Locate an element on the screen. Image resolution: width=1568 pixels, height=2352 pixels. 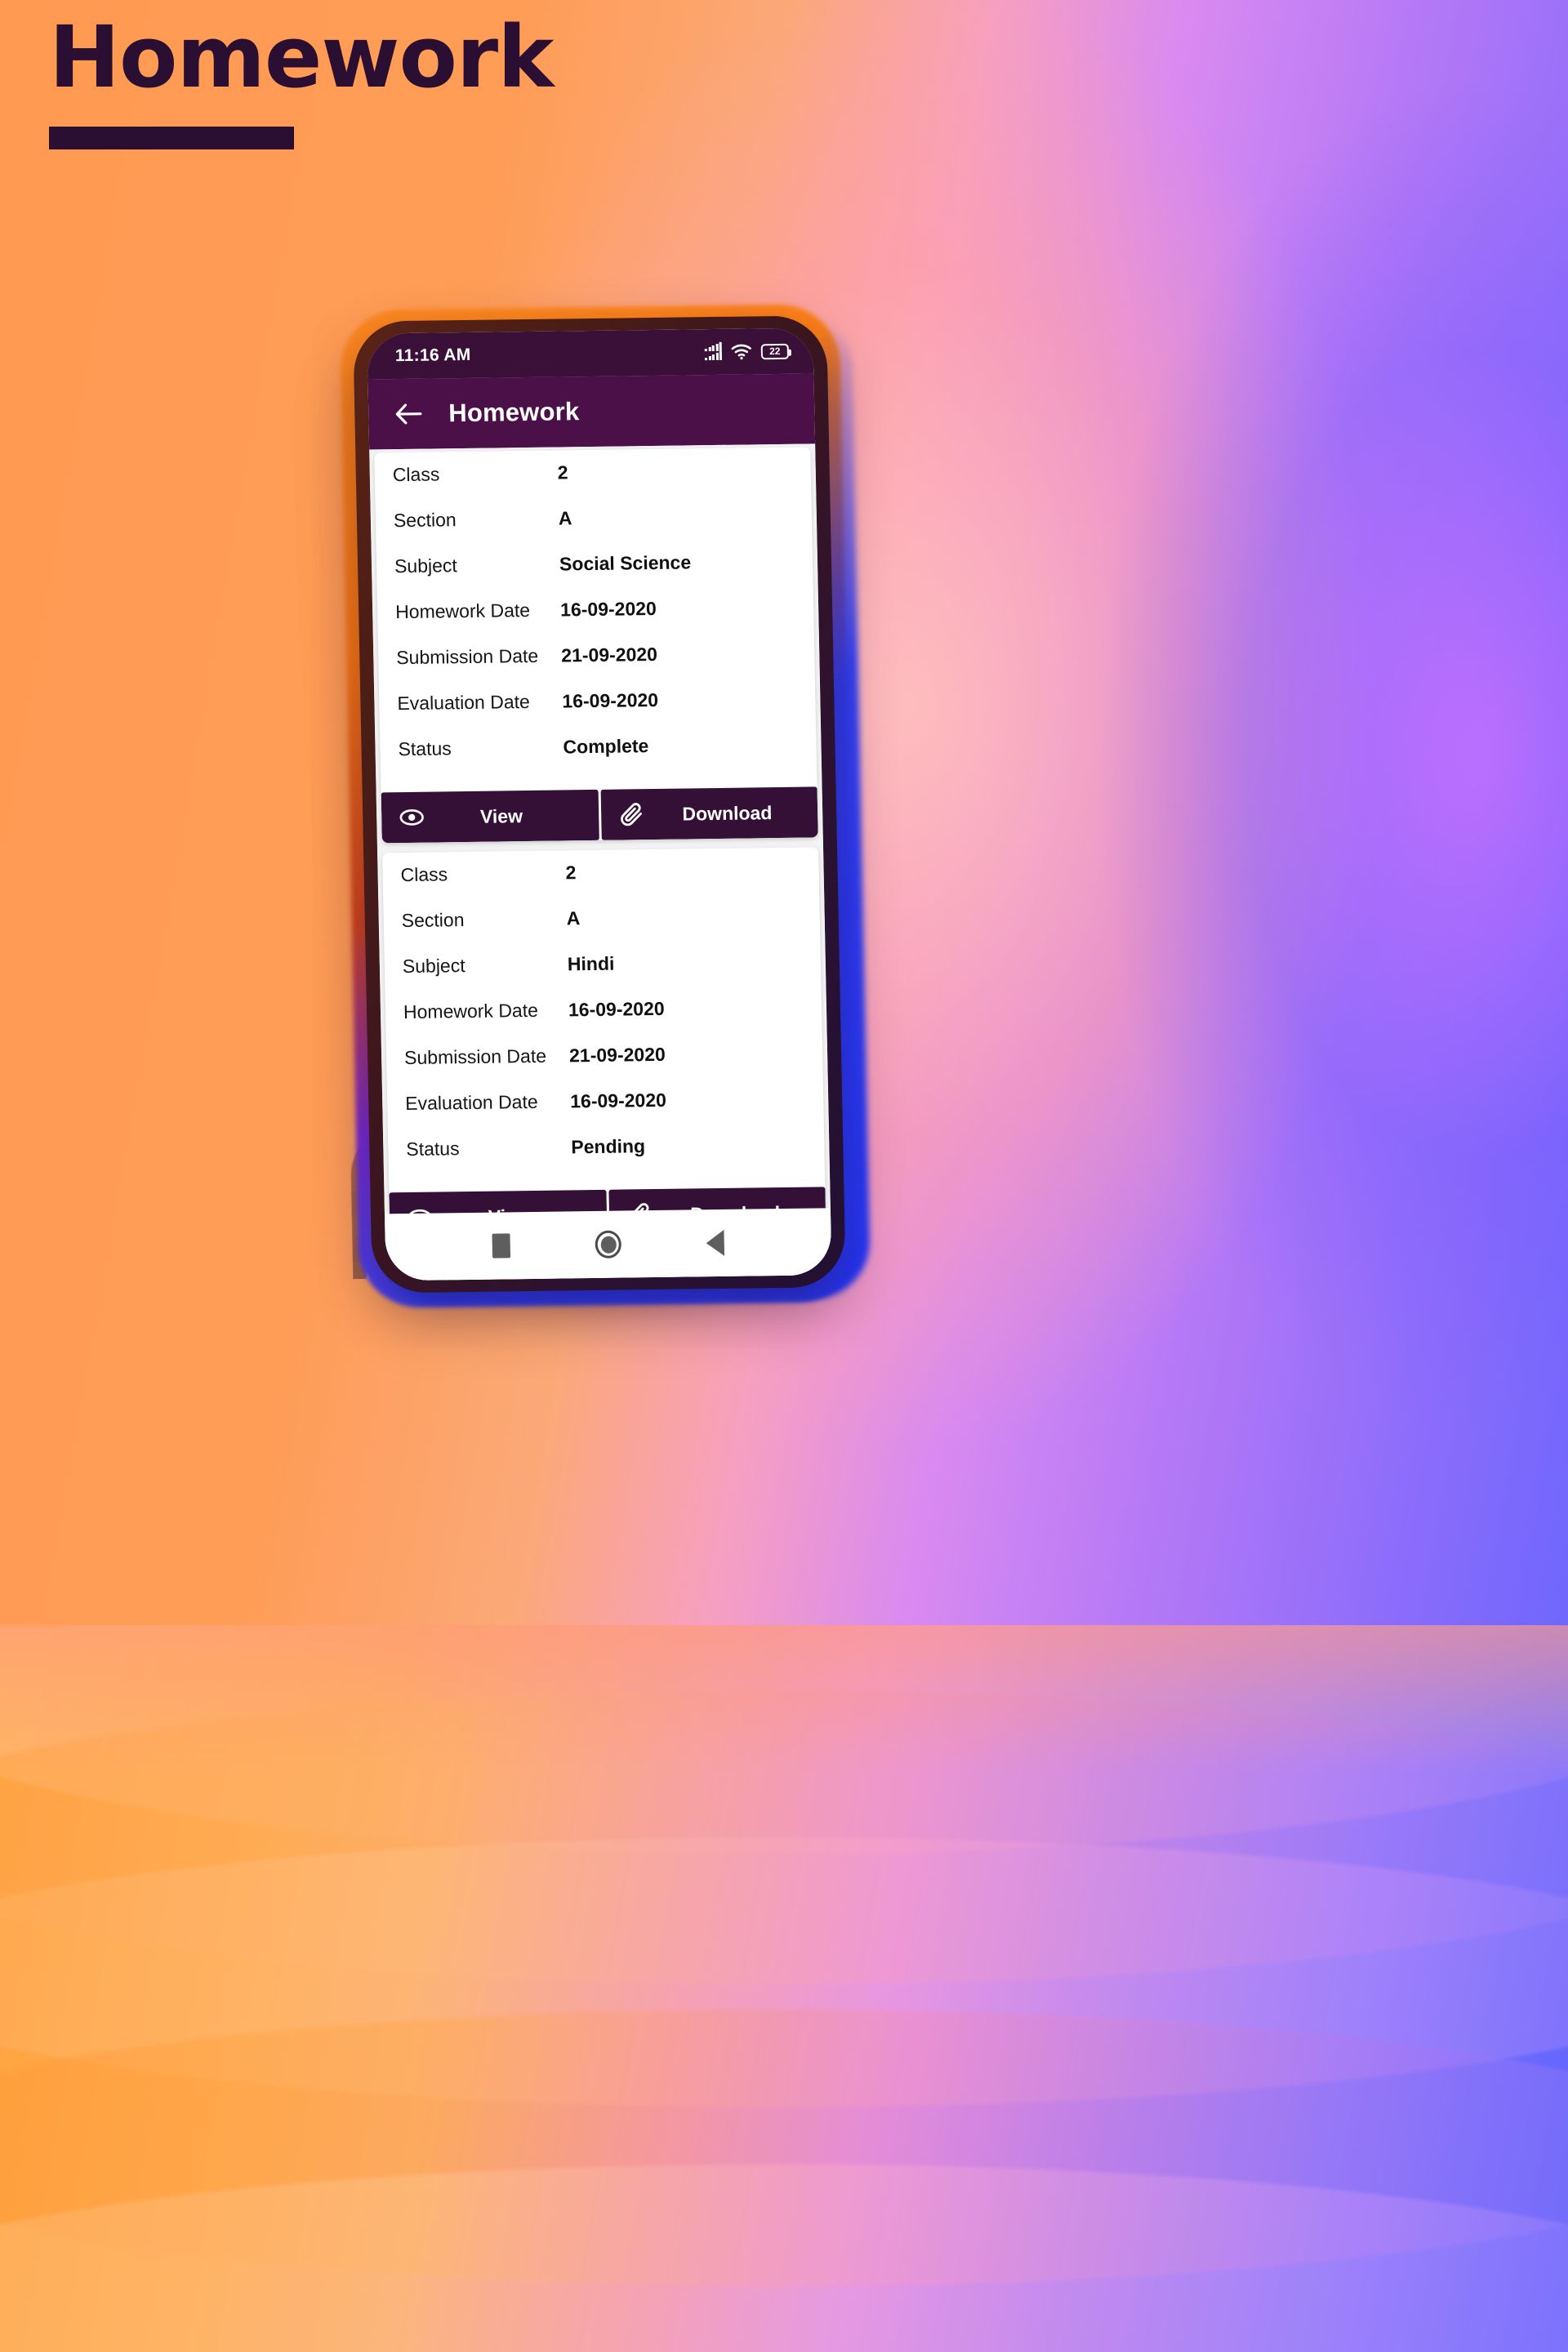
android-nav-bar is located at coordinates (608, 1244).